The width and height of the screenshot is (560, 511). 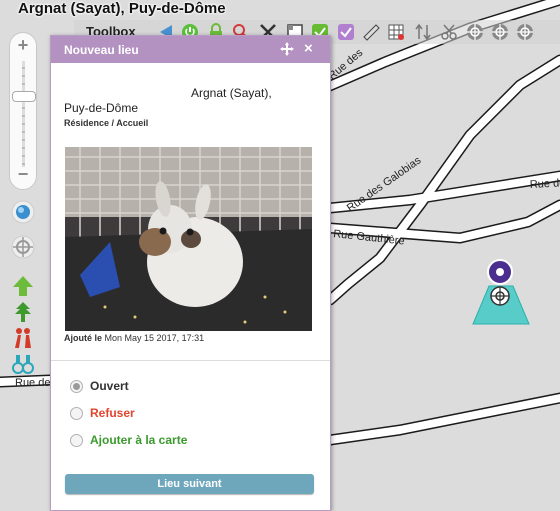 What do you see at coordinates (83, 338) in the screenshot?
I see `added-label: Ajouté le` at bounding box center [83, 338].